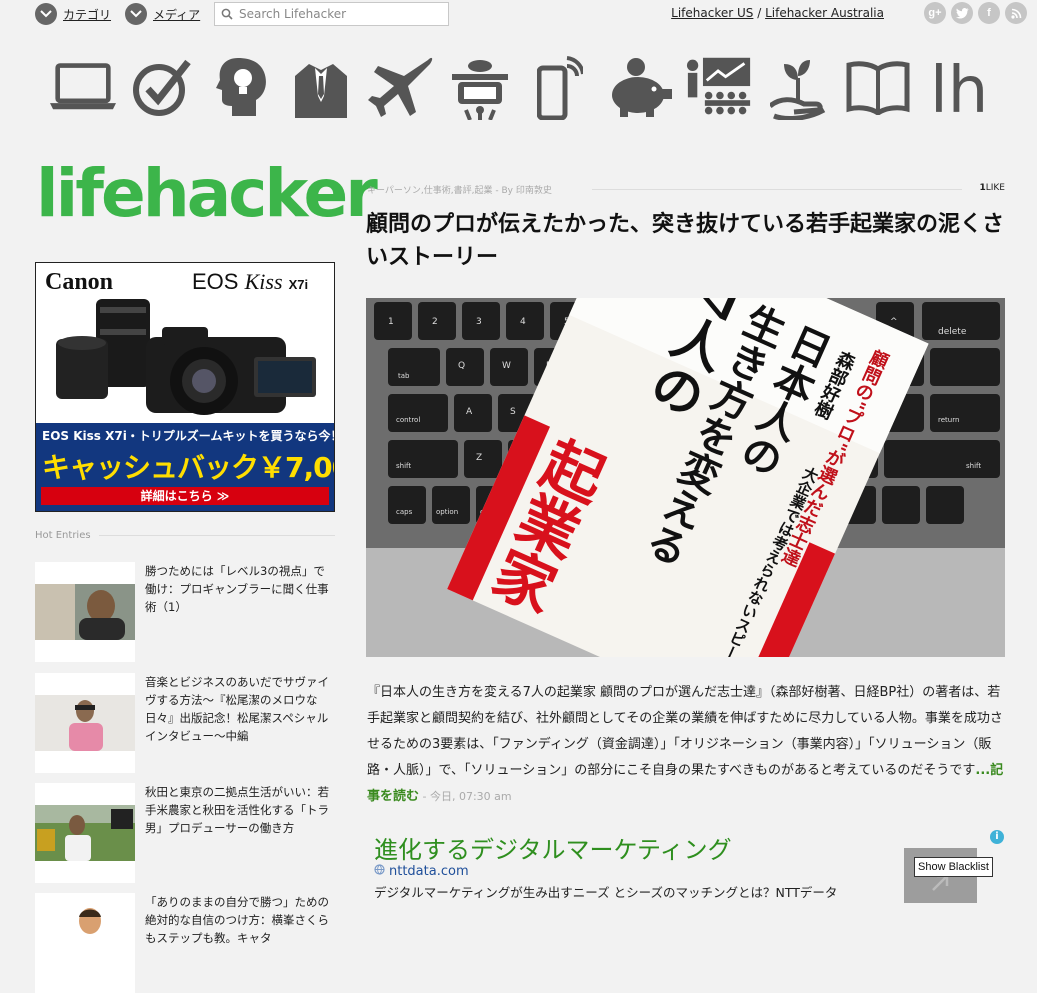 This screenshot has height=993, width=1037. Describe the element at coordinates (216, 535) in the screenshot. I see `heading-rule` at that location.